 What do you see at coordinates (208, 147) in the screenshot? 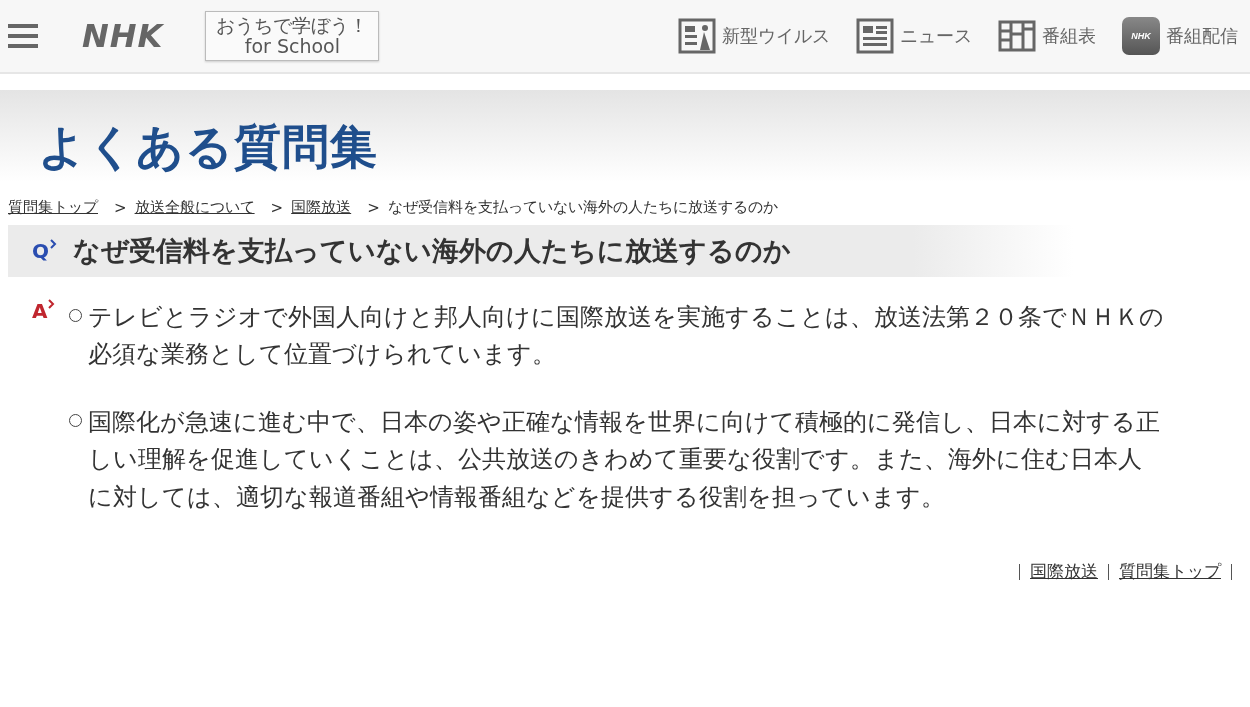
I see `page-title: よくある質問集` at bounding box center [208, 147].